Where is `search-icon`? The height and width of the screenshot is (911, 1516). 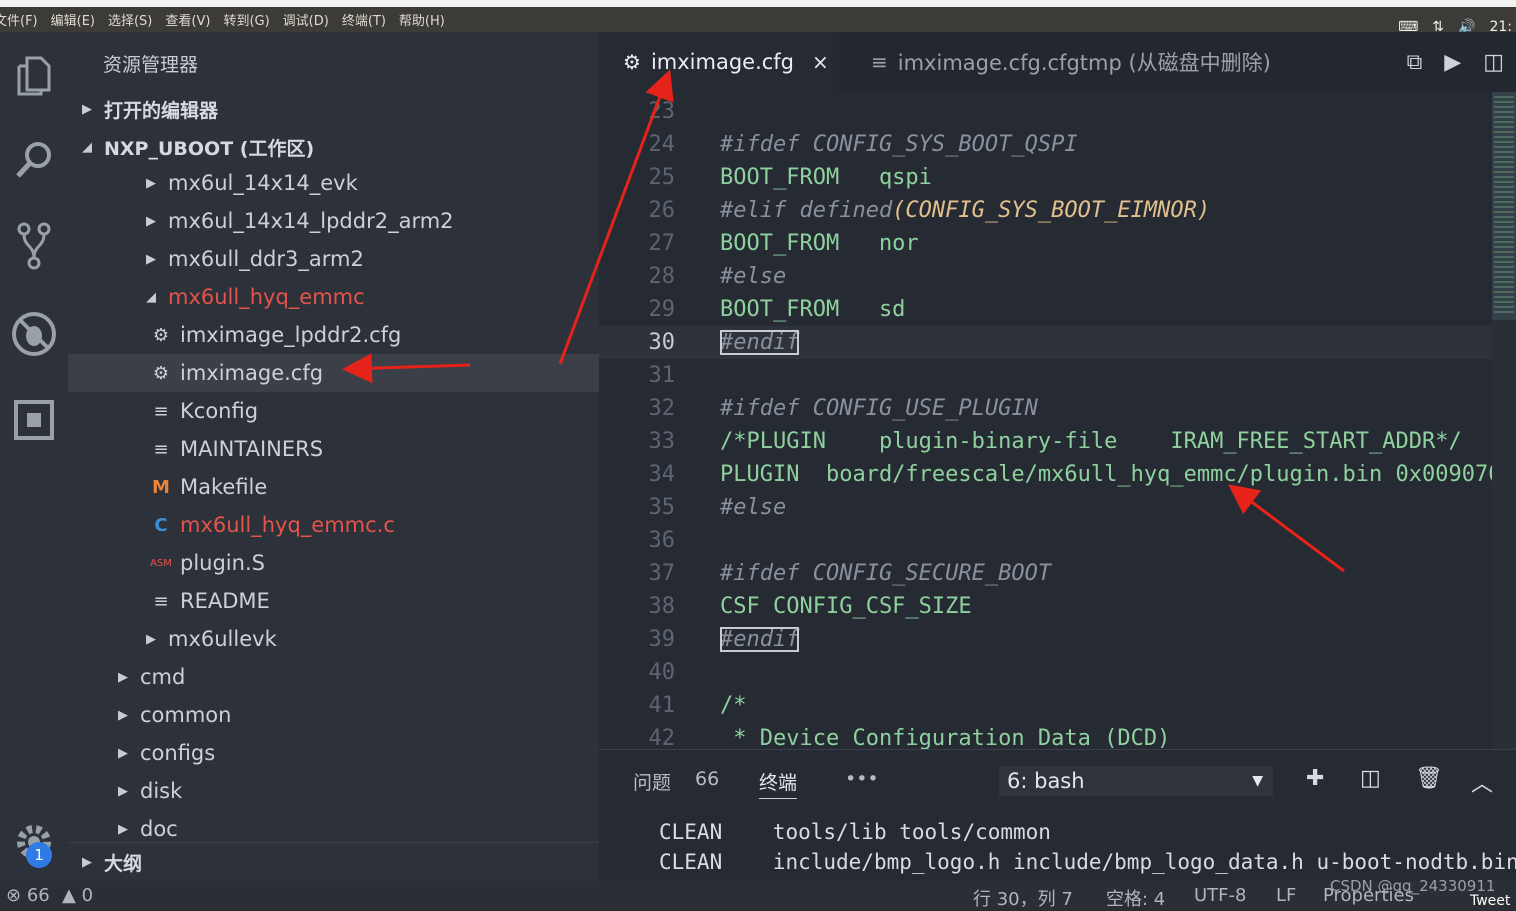
search-icon is located at coordinates (34, 160).